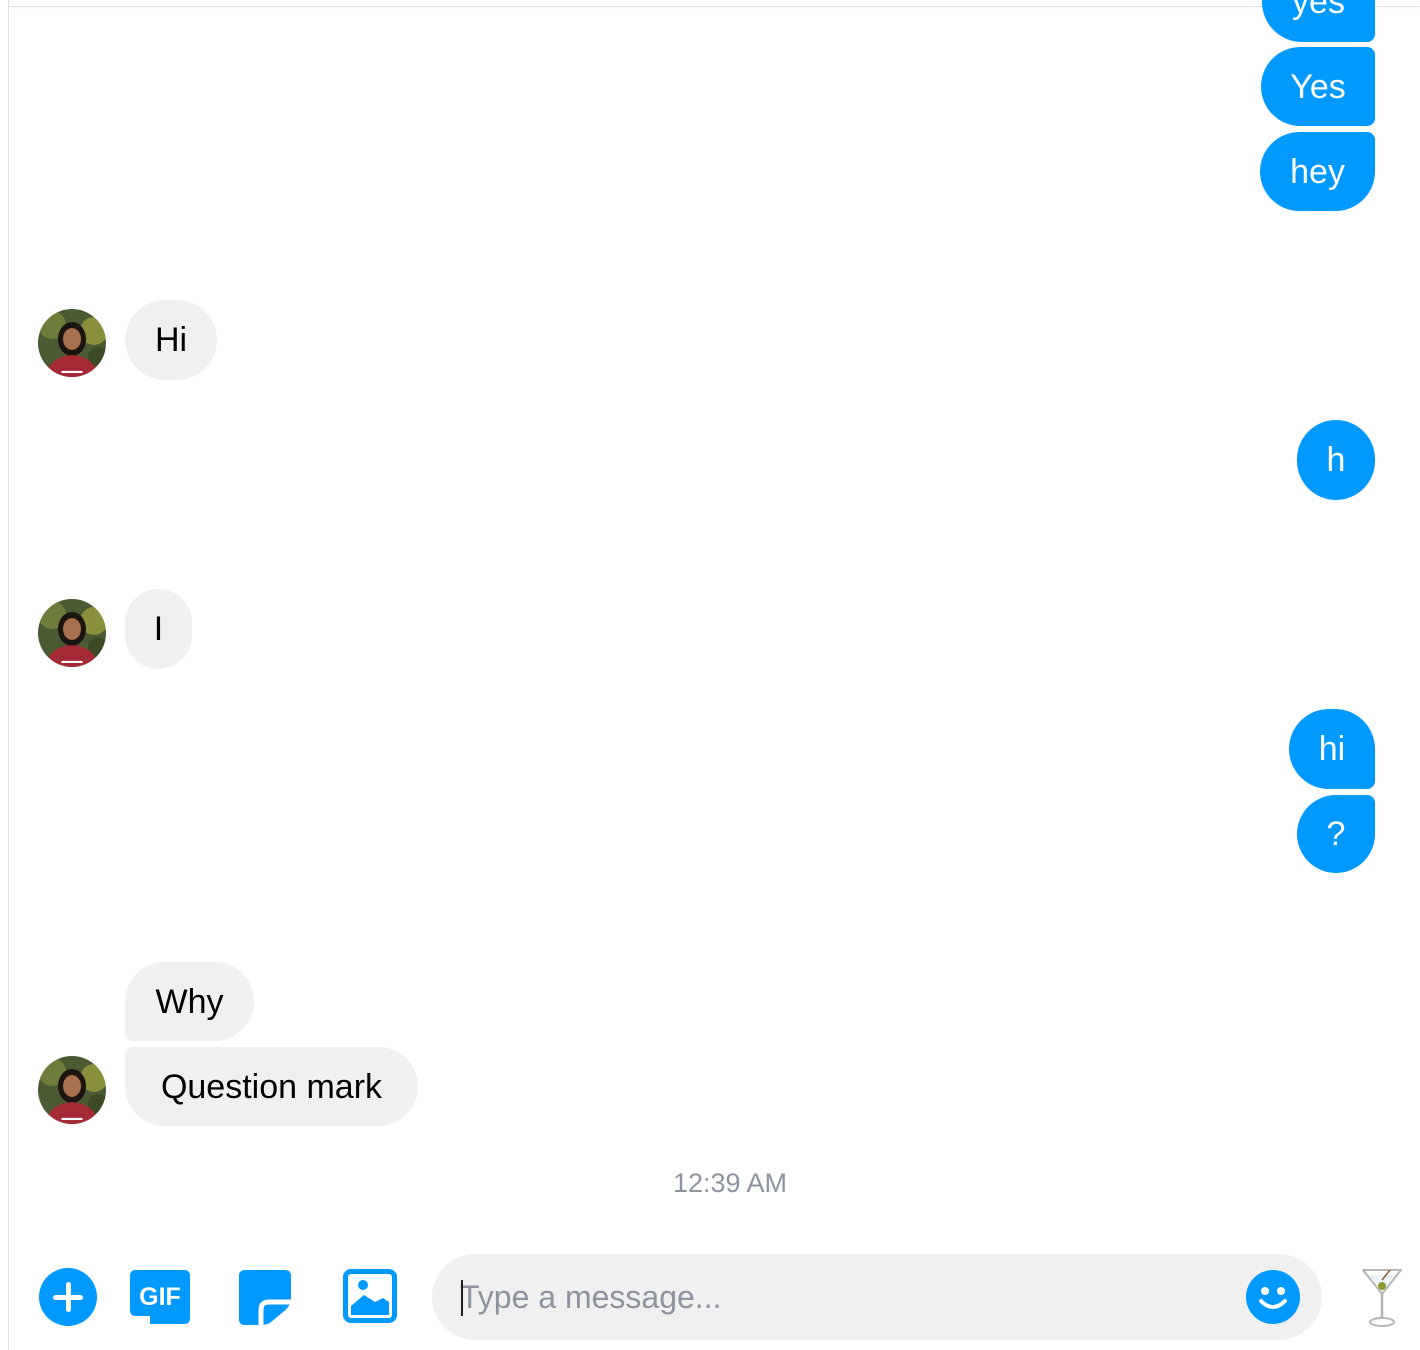 The image size is (1420, 1350). I want to click on gif-icon: GIF, so click(160, 1297).